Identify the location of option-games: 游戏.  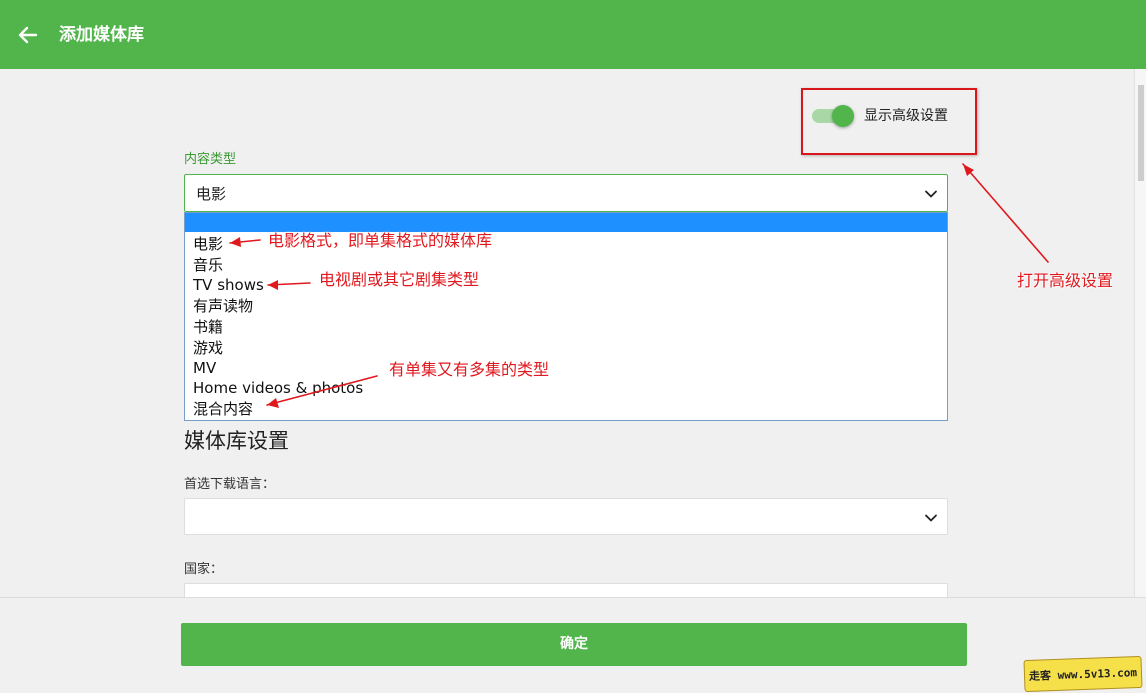
(208, 348).